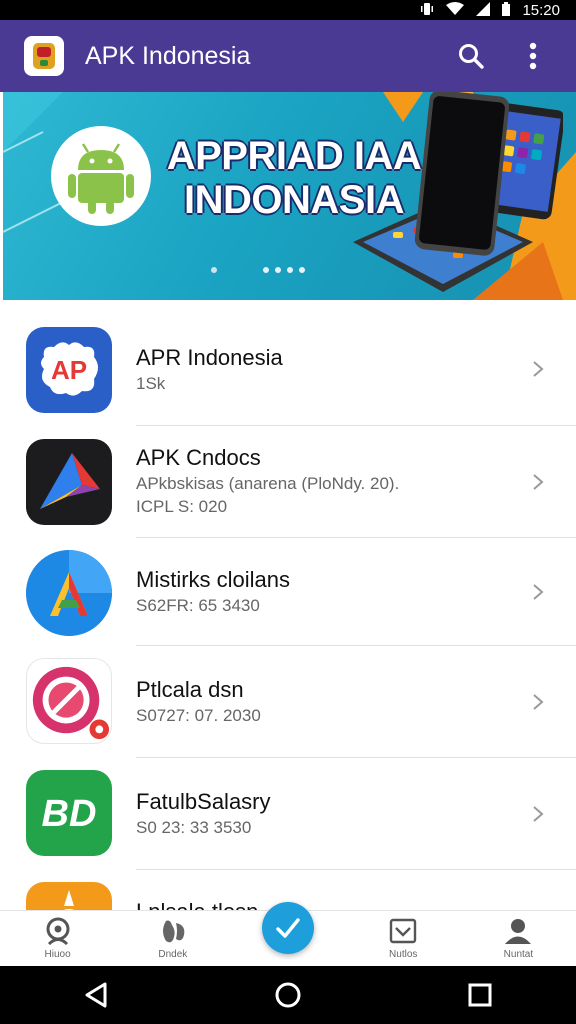  I want to click on bean-icon, so click(173, 931).